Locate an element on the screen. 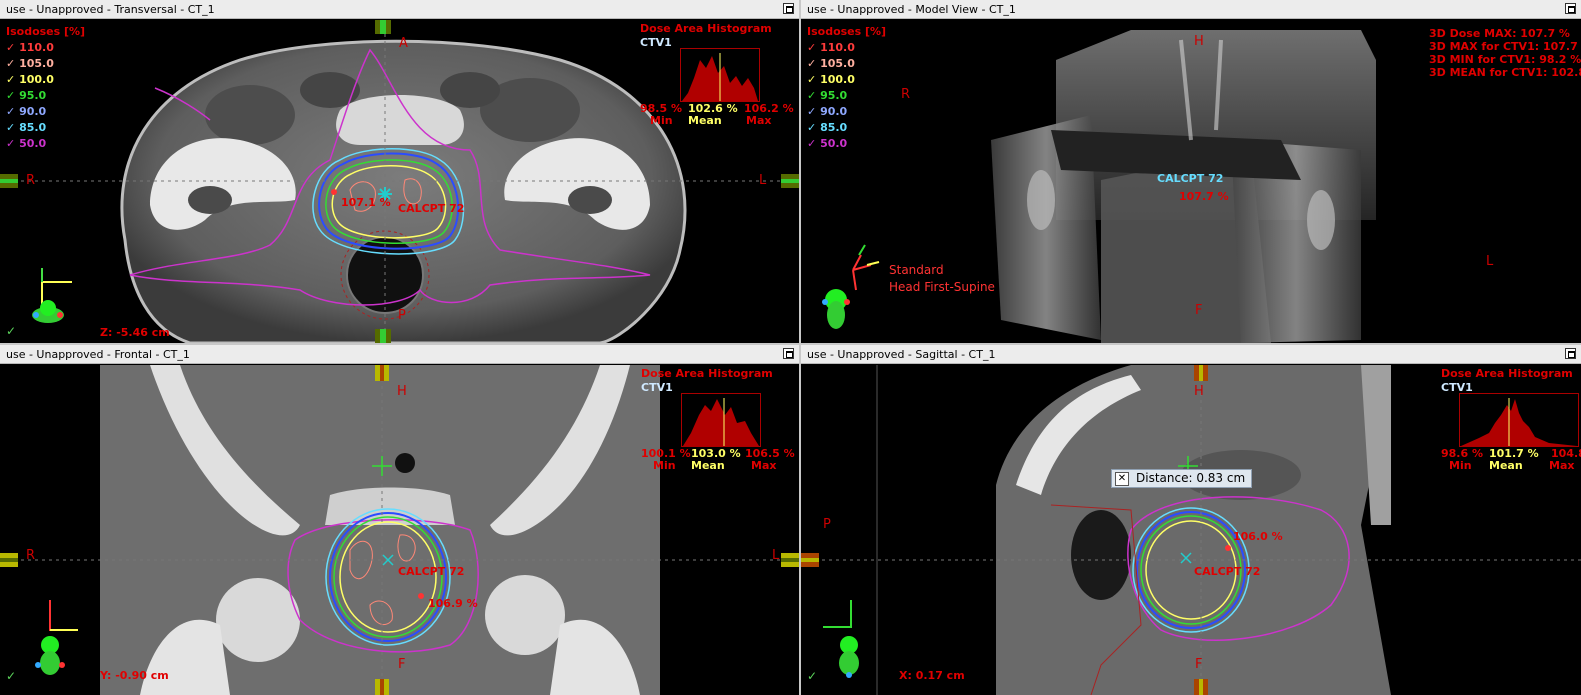  orient-left: P is located at coordinates (827, 524).